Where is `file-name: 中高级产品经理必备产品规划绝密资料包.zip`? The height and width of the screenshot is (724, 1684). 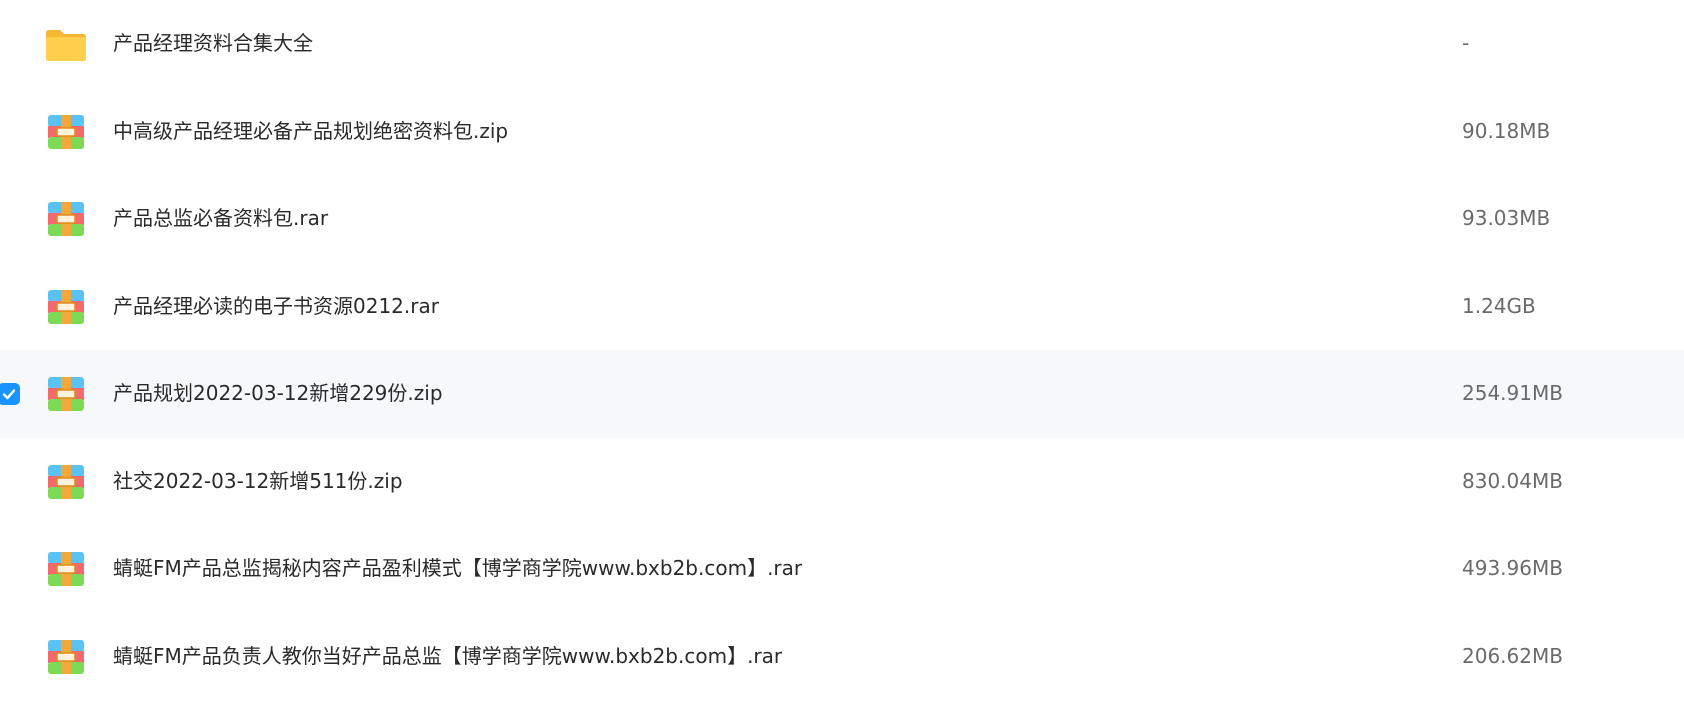 file-name: 中高级产品经理必备产品规划绝密资料包.zip is located at coordinates (310, 132).